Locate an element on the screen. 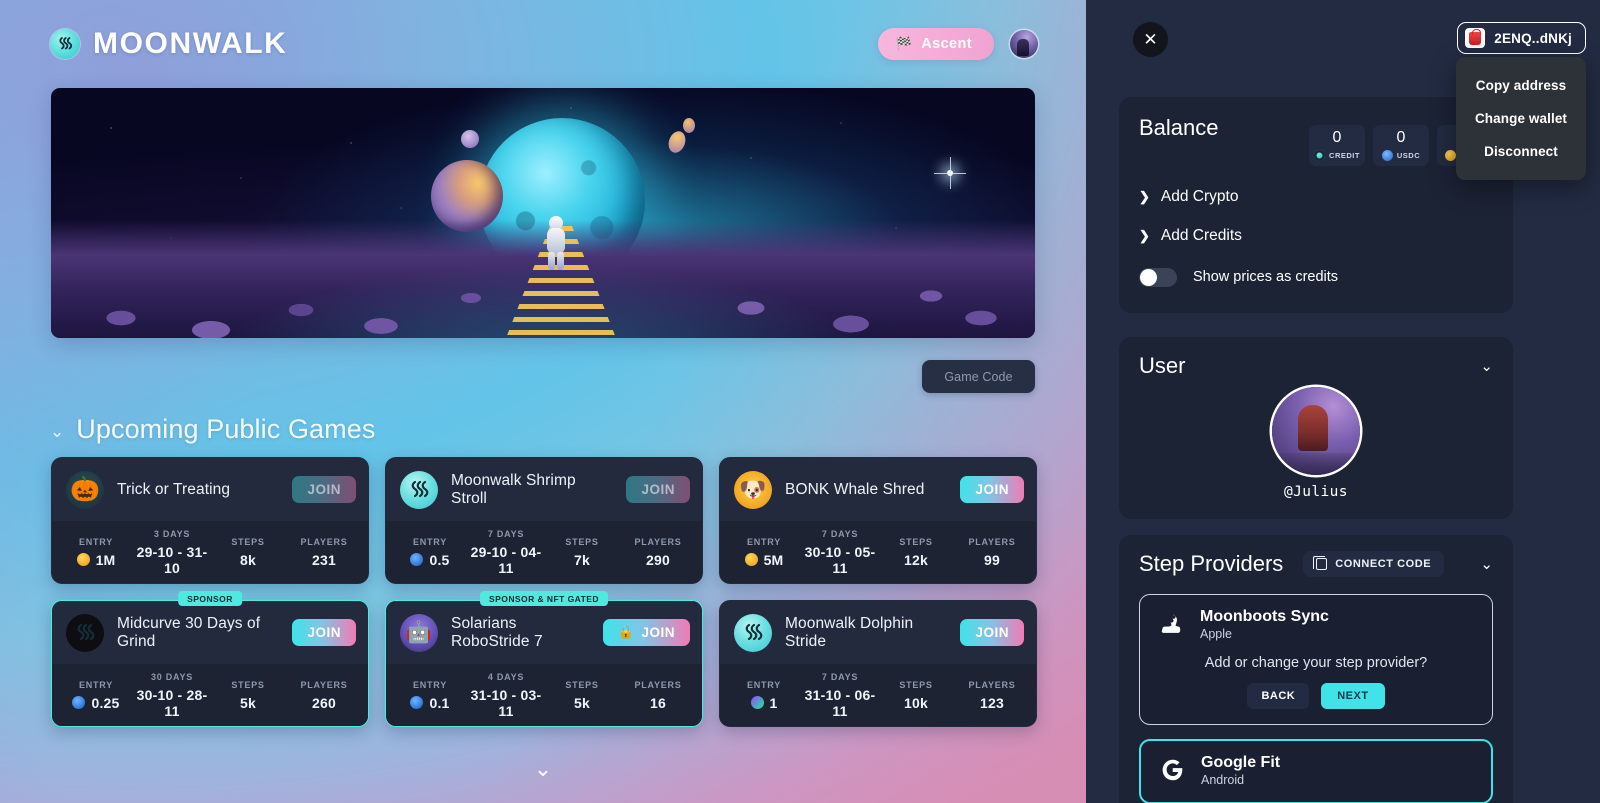 This screenshot has width=1600, height=803. stat-duration: 7 DAYS 30-10 - 05-11 is located at coordinates (840, 552).